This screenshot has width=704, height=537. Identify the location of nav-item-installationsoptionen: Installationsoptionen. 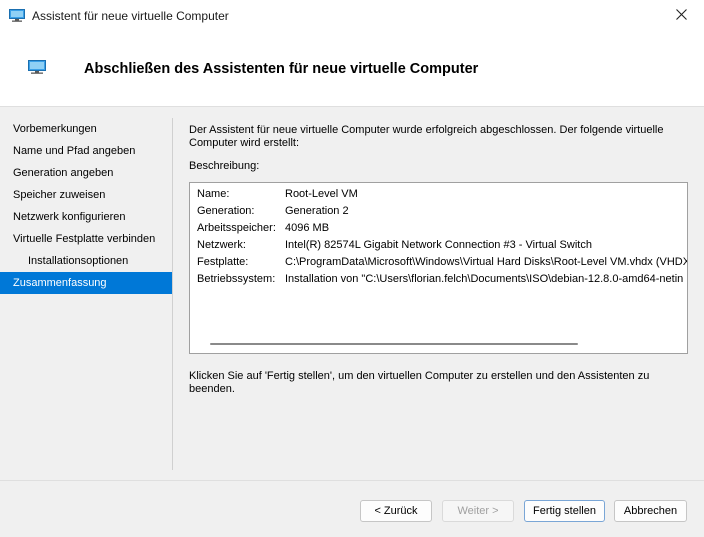
(86, 261).